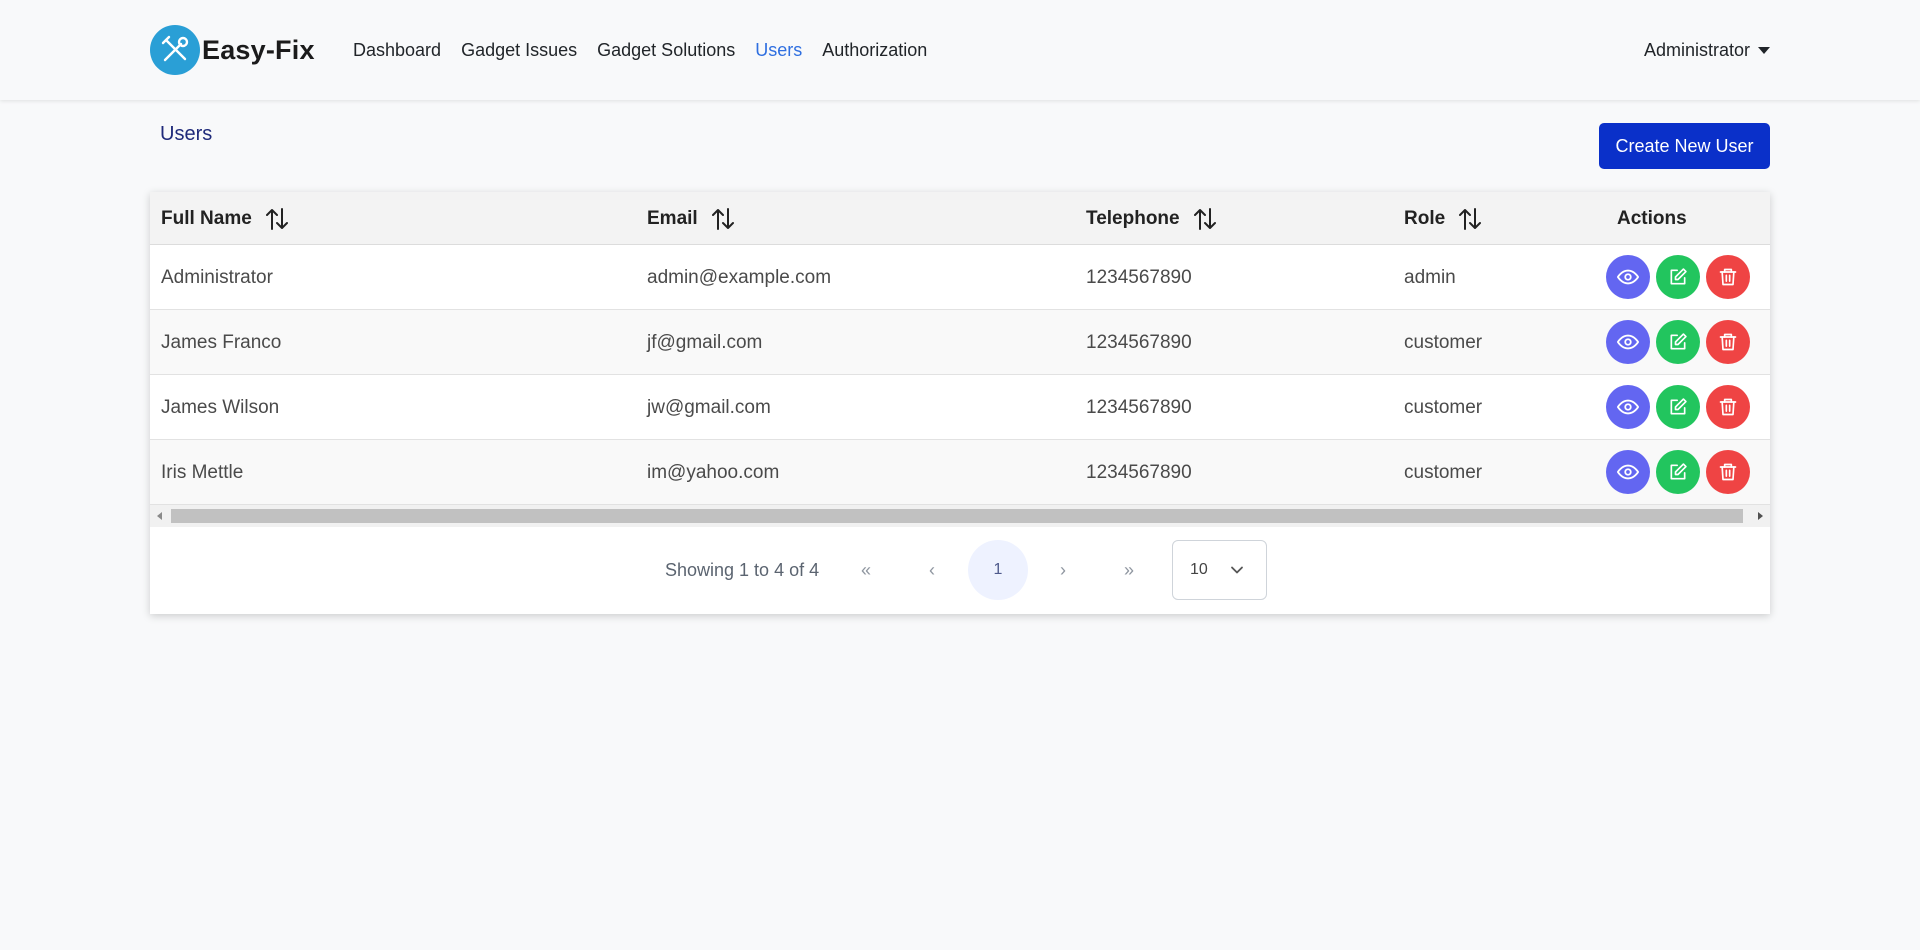 Image resolution: width=1920 pixels, height=950 pixels. I want to click on chevron-down-icon, so click(1237, 572).